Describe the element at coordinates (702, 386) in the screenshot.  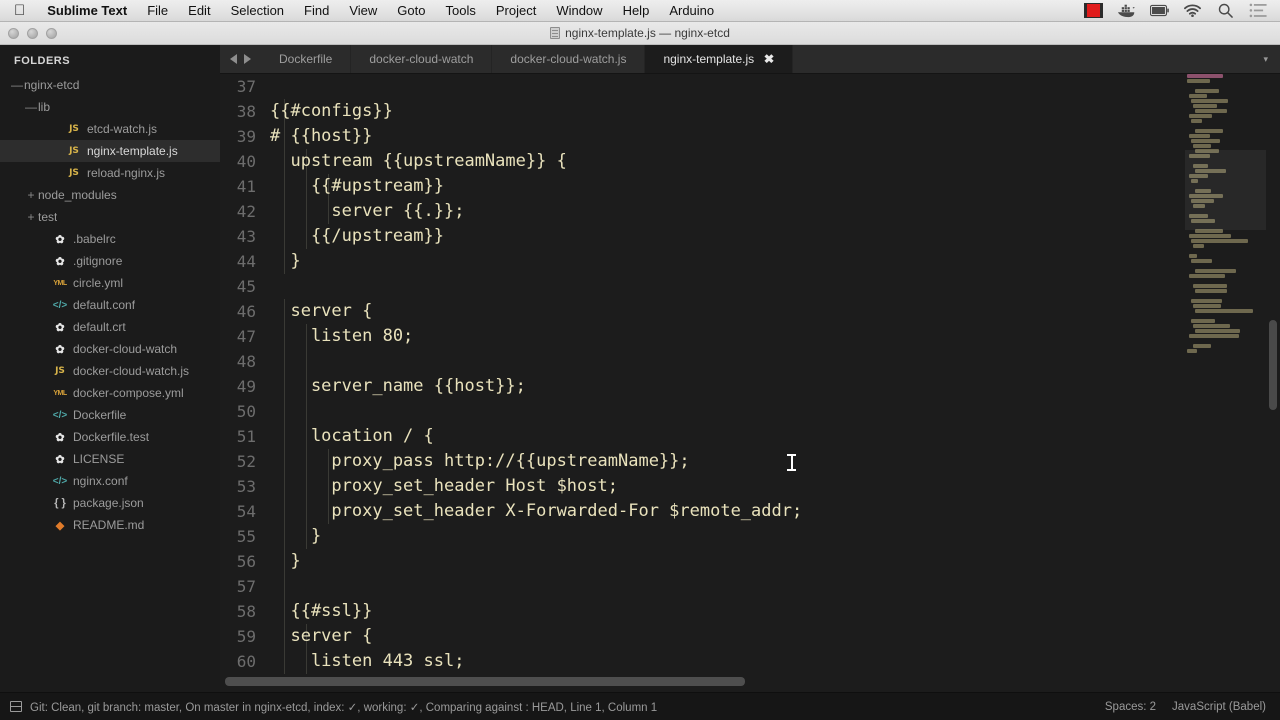
I see `code-line: 49 server_name {{host}};` at that location.